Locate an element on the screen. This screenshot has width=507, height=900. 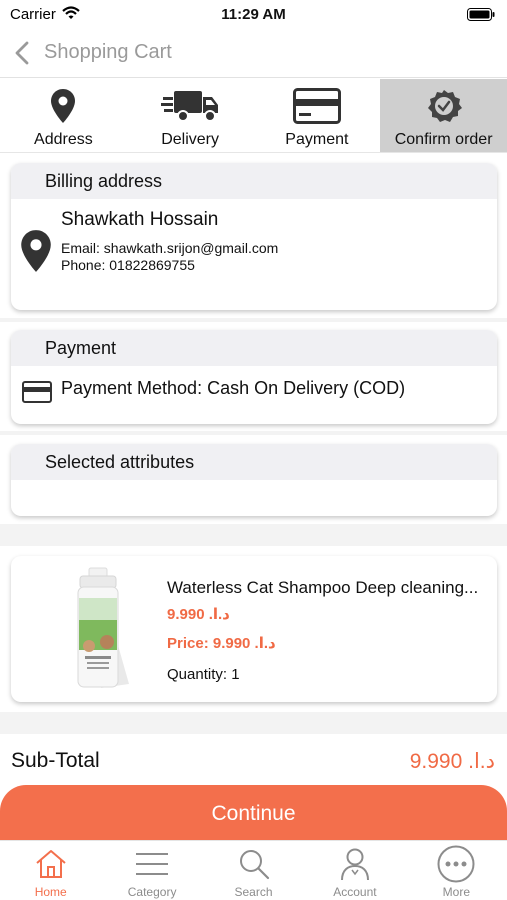
tab-account: Account is located at coordinates (354, 870).